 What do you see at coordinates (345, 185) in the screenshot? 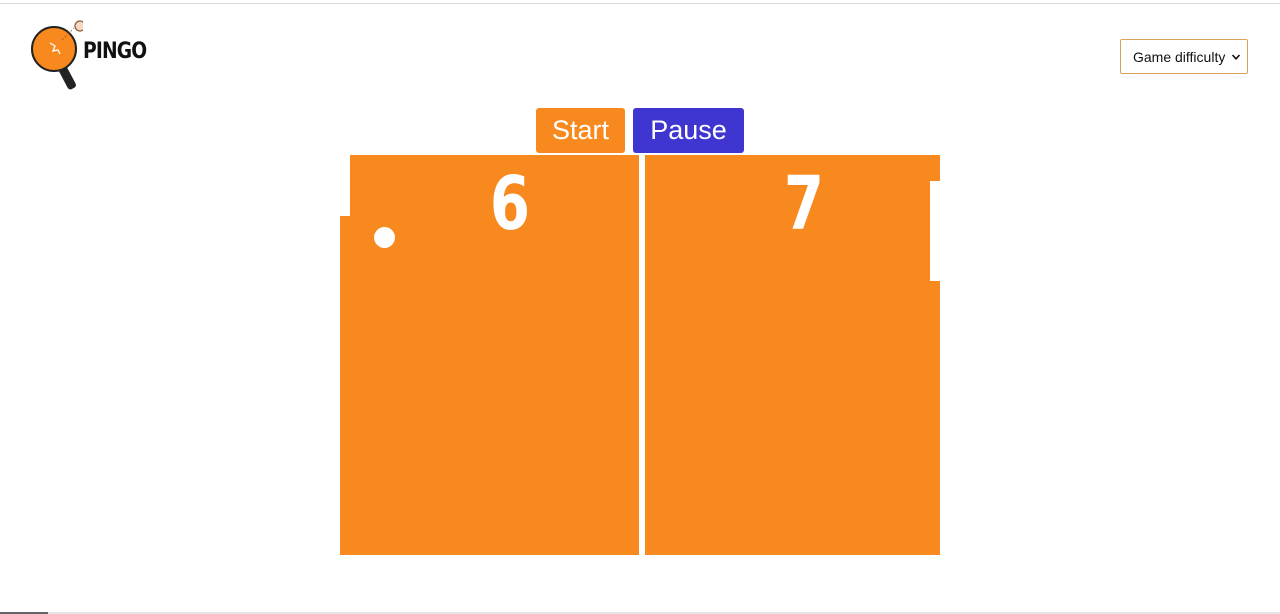
I see `left-paddle` at bounding box center [345, 185].